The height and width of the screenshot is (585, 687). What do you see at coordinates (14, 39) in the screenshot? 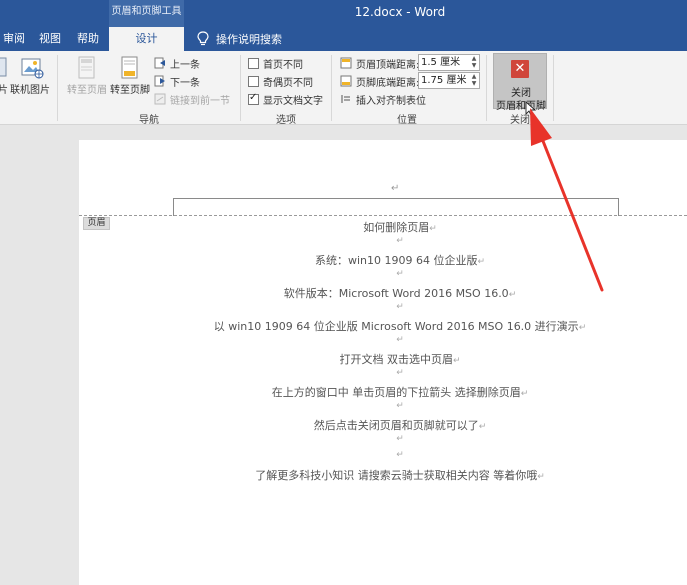
I see `tab-review: 审阅` at bounding box center [14, 39].